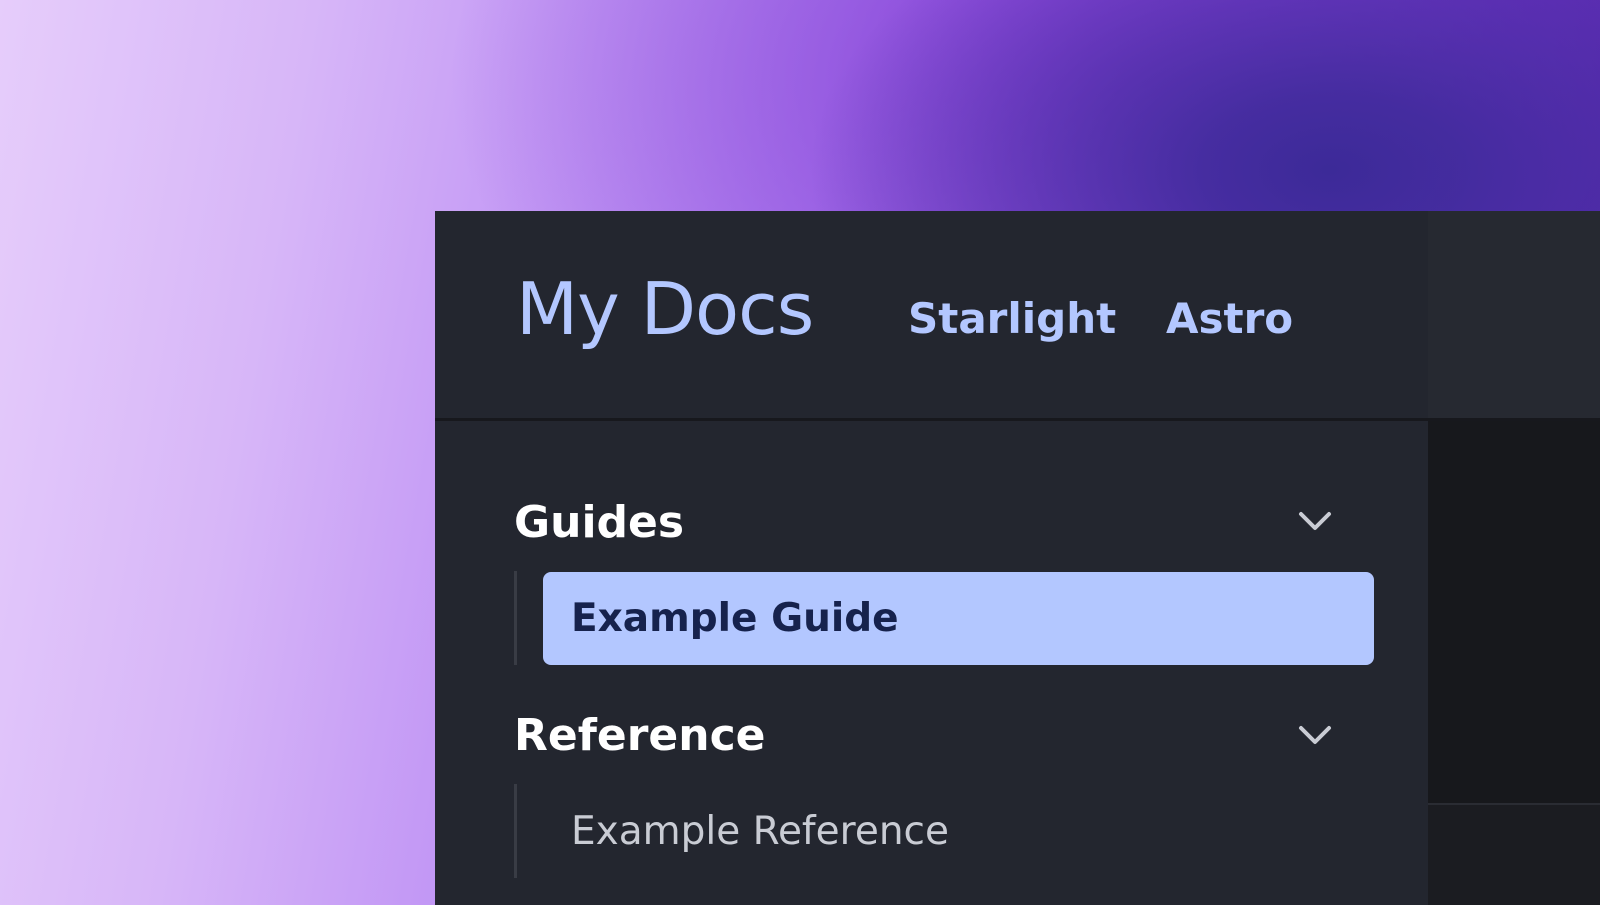 The image size is (1600, 905). I want to click on sidebar-item-example-guide: Example Guide, so click(958, 618).